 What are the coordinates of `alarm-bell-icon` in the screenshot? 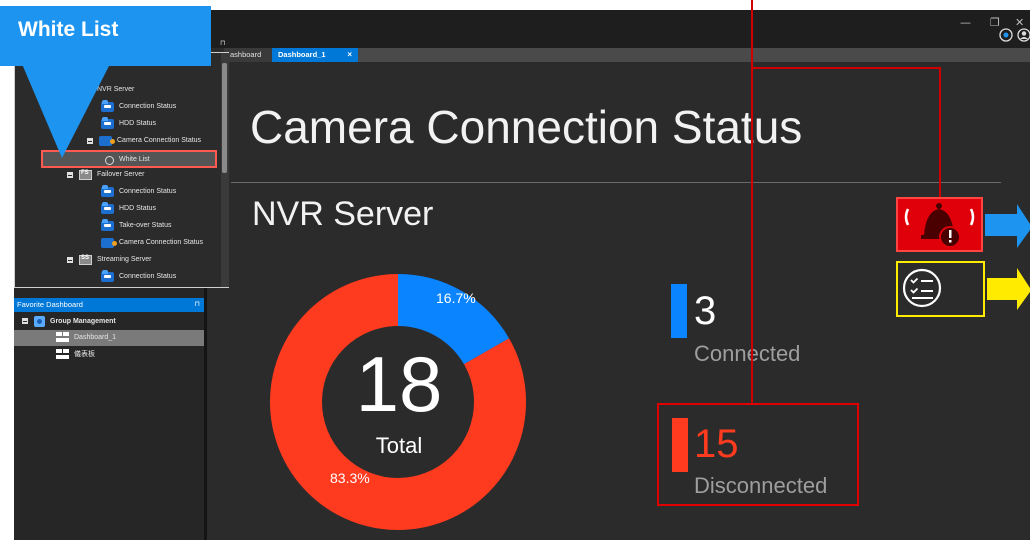 It's located at (939, 225).